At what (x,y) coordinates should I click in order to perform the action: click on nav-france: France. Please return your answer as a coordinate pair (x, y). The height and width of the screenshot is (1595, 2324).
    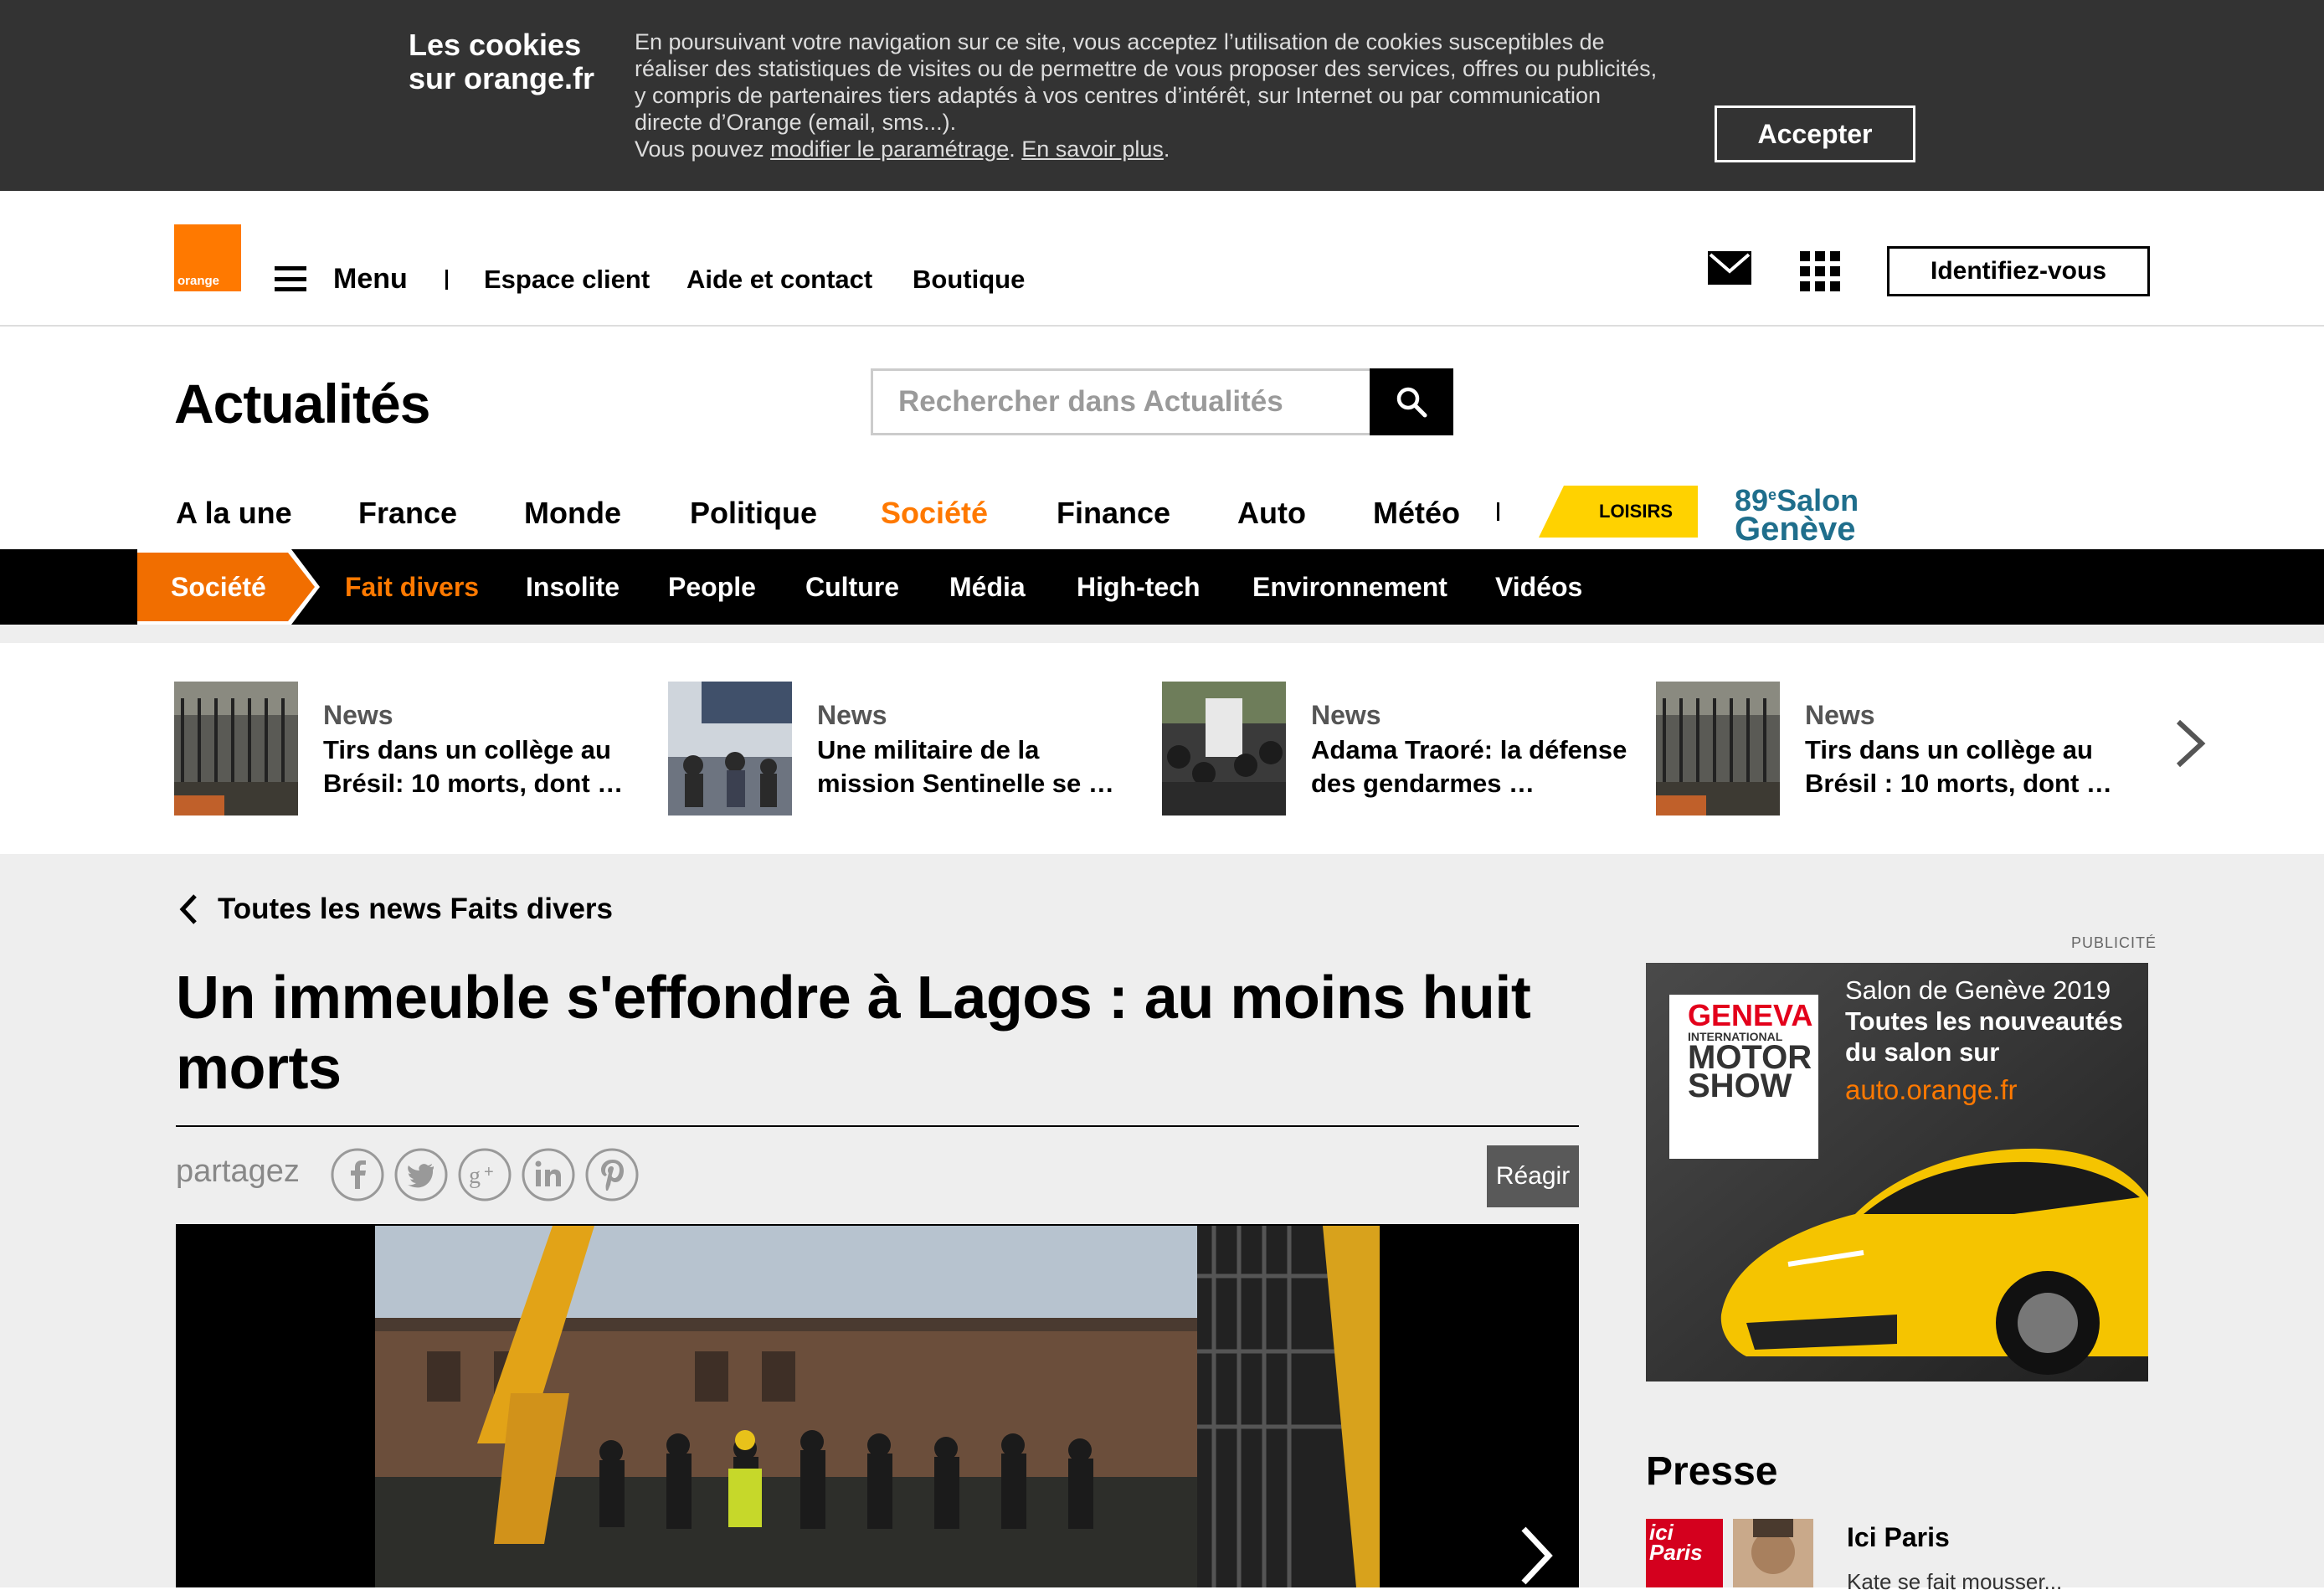
    Looking at the image, I should click on (408, 513).